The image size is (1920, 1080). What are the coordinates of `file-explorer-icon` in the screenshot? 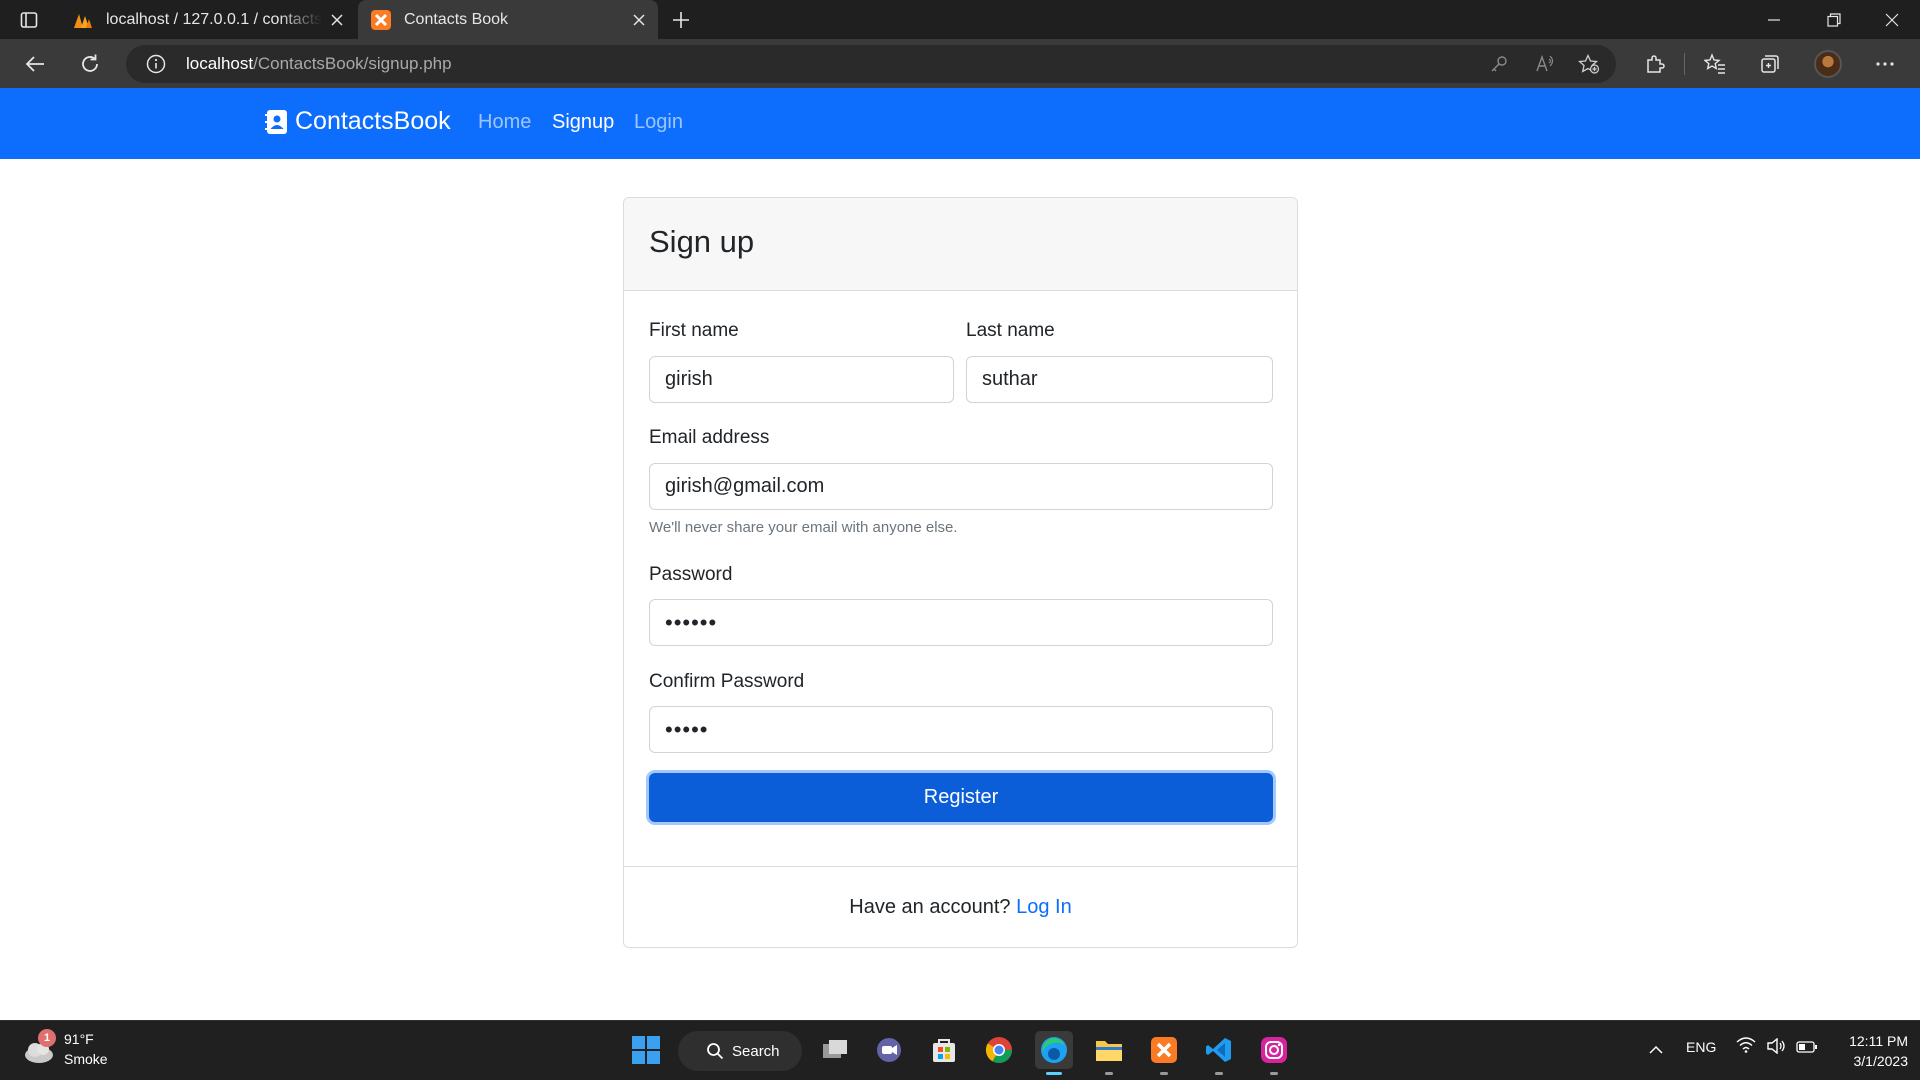 It's located at (1109, 1053).